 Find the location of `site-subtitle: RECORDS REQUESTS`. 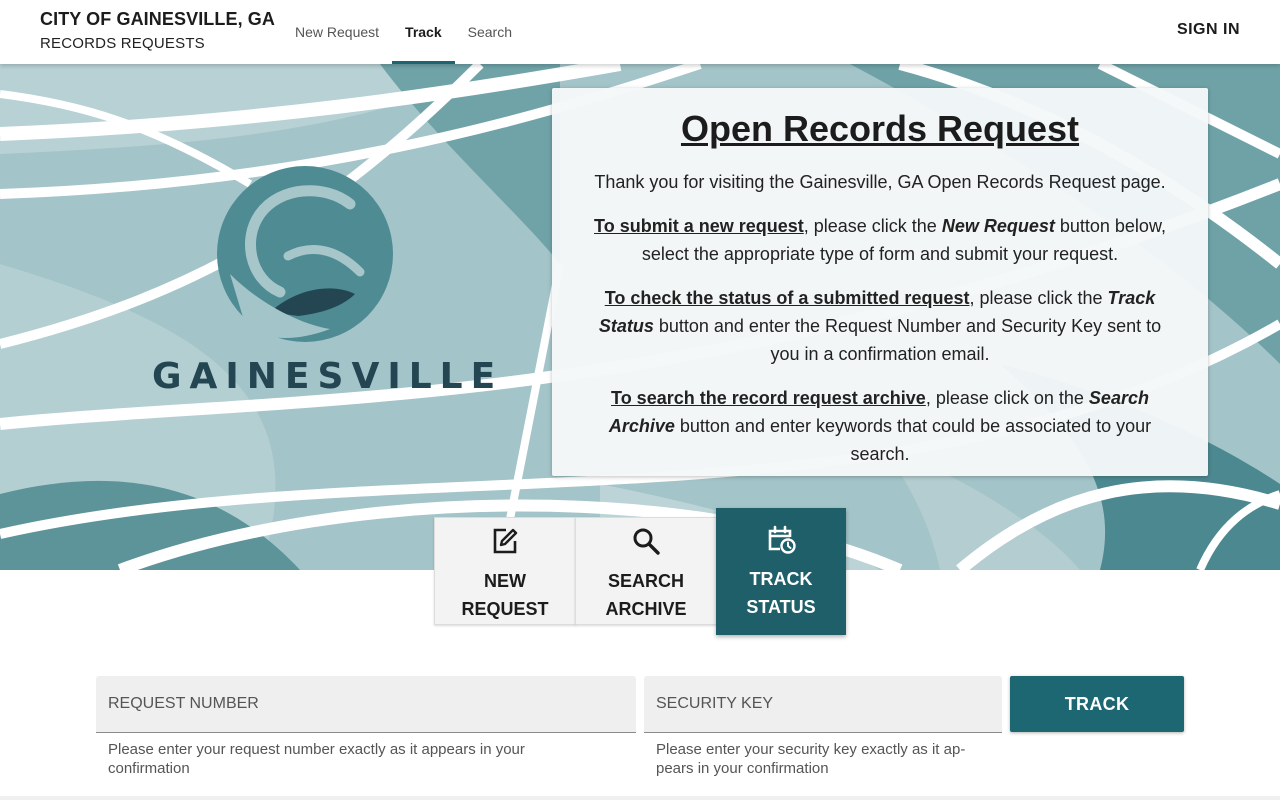

site-subtitle: RECORDS REQUESTS is located at coordinates (122, 43).